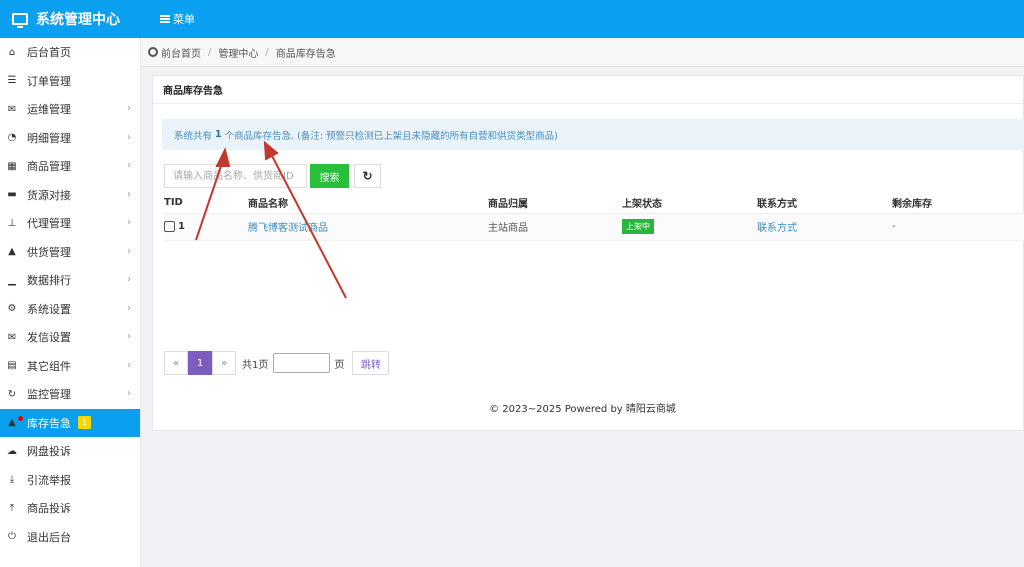  I want to click on sidebar-item-label: 商品投诉, so click(49, 509).